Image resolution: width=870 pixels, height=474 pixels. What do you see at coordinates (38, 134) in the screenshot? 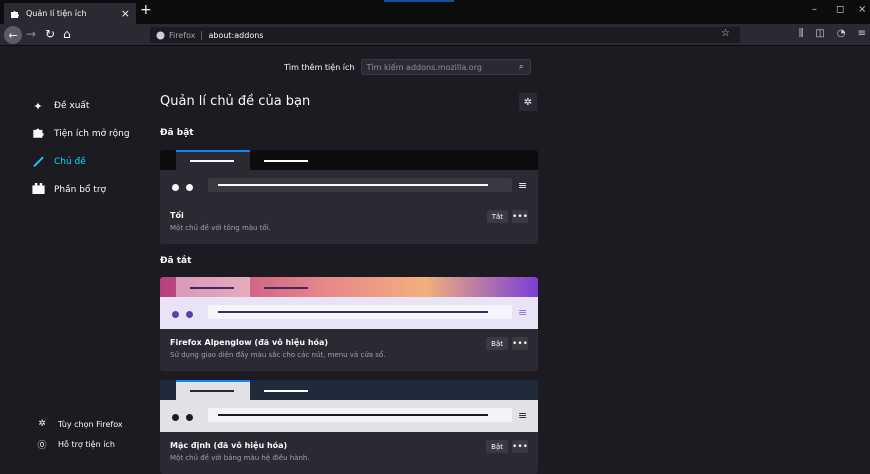
I see `extensions-icon` at bounding box center [38, 134].